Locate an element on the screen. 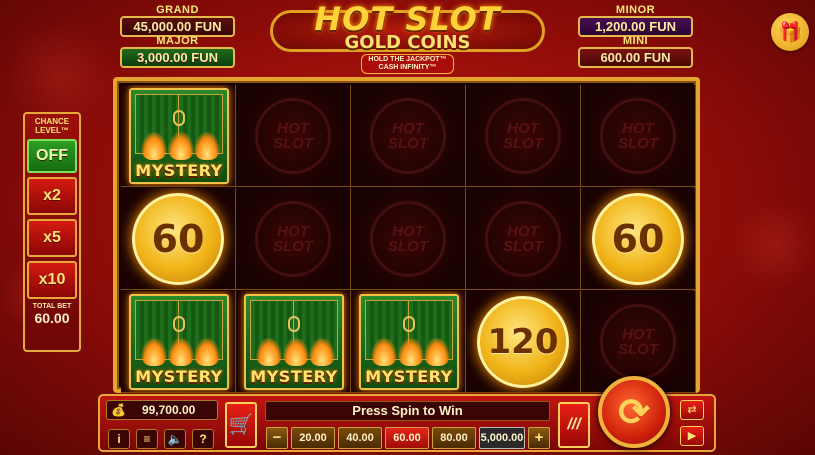 Image resolution: width=815 pixels, height=455 pixels. cart-icon: 🛒 is located at coordinates (241, 425).